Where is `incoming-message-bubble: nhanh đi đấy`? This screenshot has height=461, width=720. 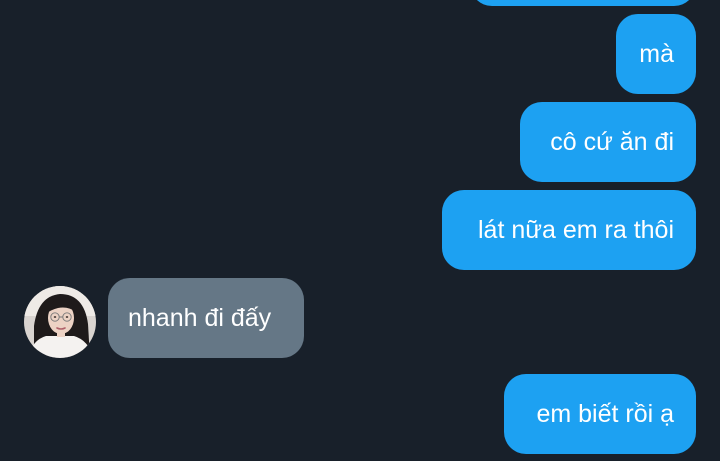 incoming-message-bubble: nhanh đi đấy is located at coordinates (206, 318).